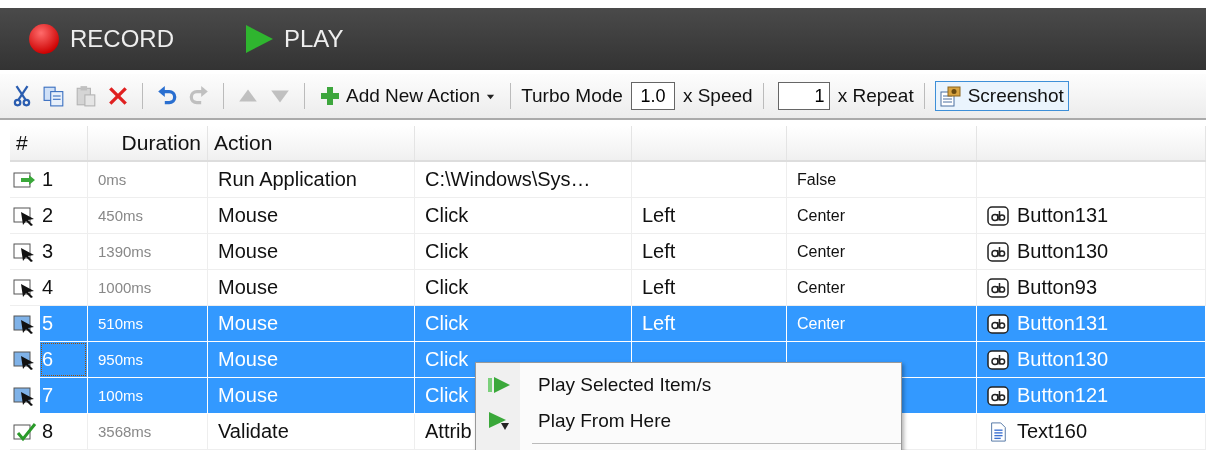  Describe the element at coordinates (717, 96) in the screenshot. I see `speed-label: x Speed` at that location.